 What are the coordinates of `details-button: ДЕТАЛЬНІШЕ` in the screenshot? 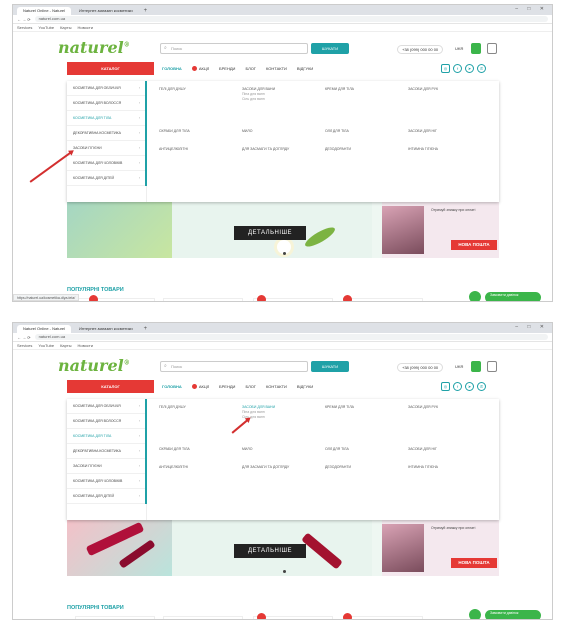 It's located at (270, 233).